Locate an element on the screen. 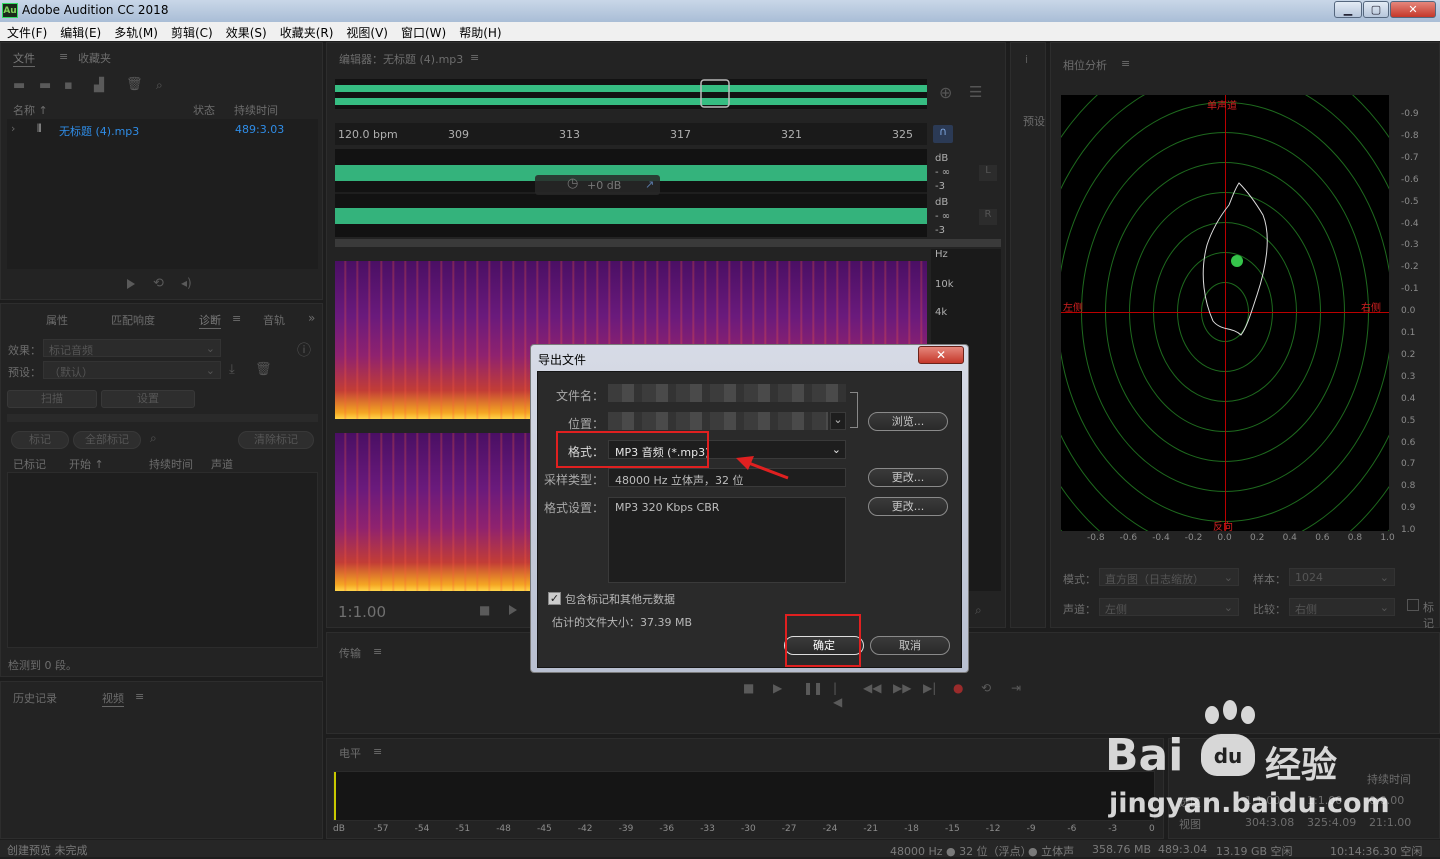 Image resolution: width=1440 pixels, height=859 pixels. sample-select: 1024 ⌄ is located at coordinates (1342, 577).